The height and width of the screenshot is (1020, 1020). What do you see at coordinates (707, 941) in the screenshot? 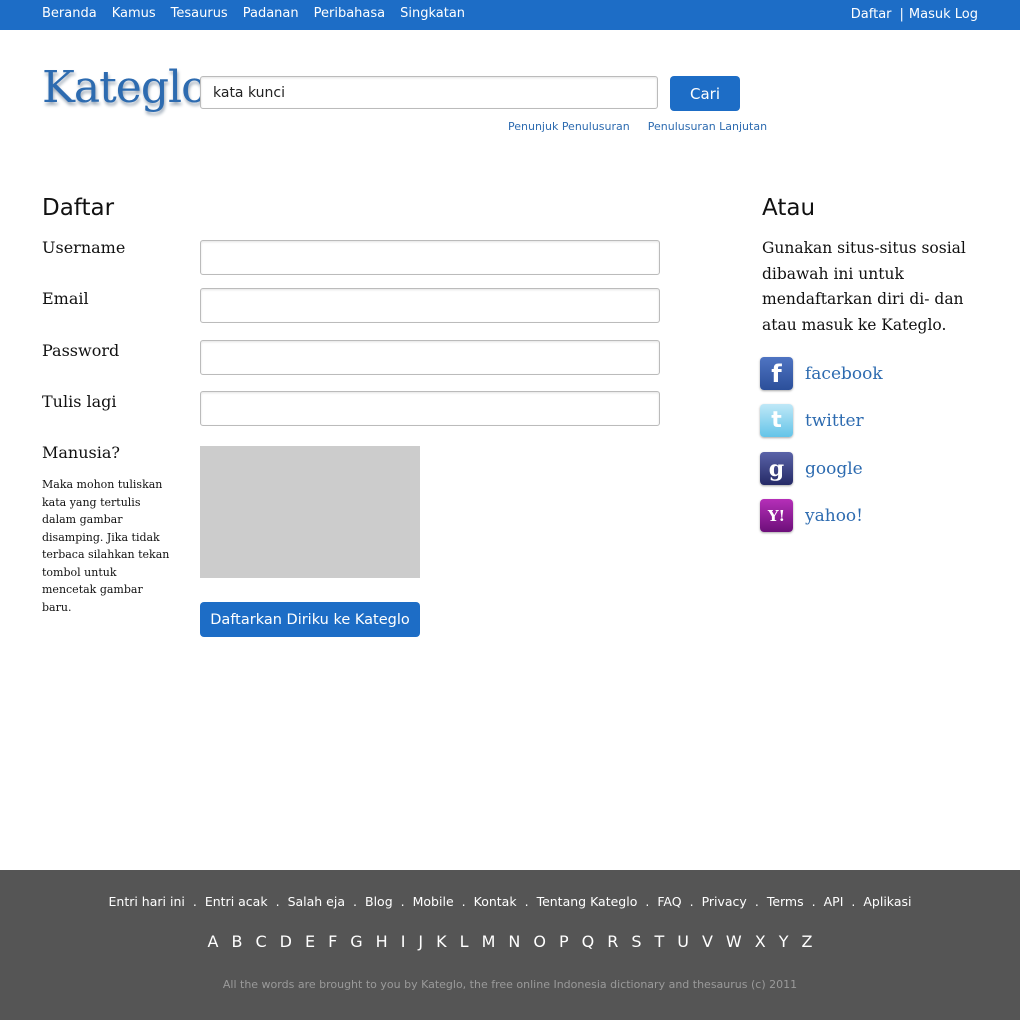
I see `alphabet-letter-v: V` at bounding box center [707, 941].